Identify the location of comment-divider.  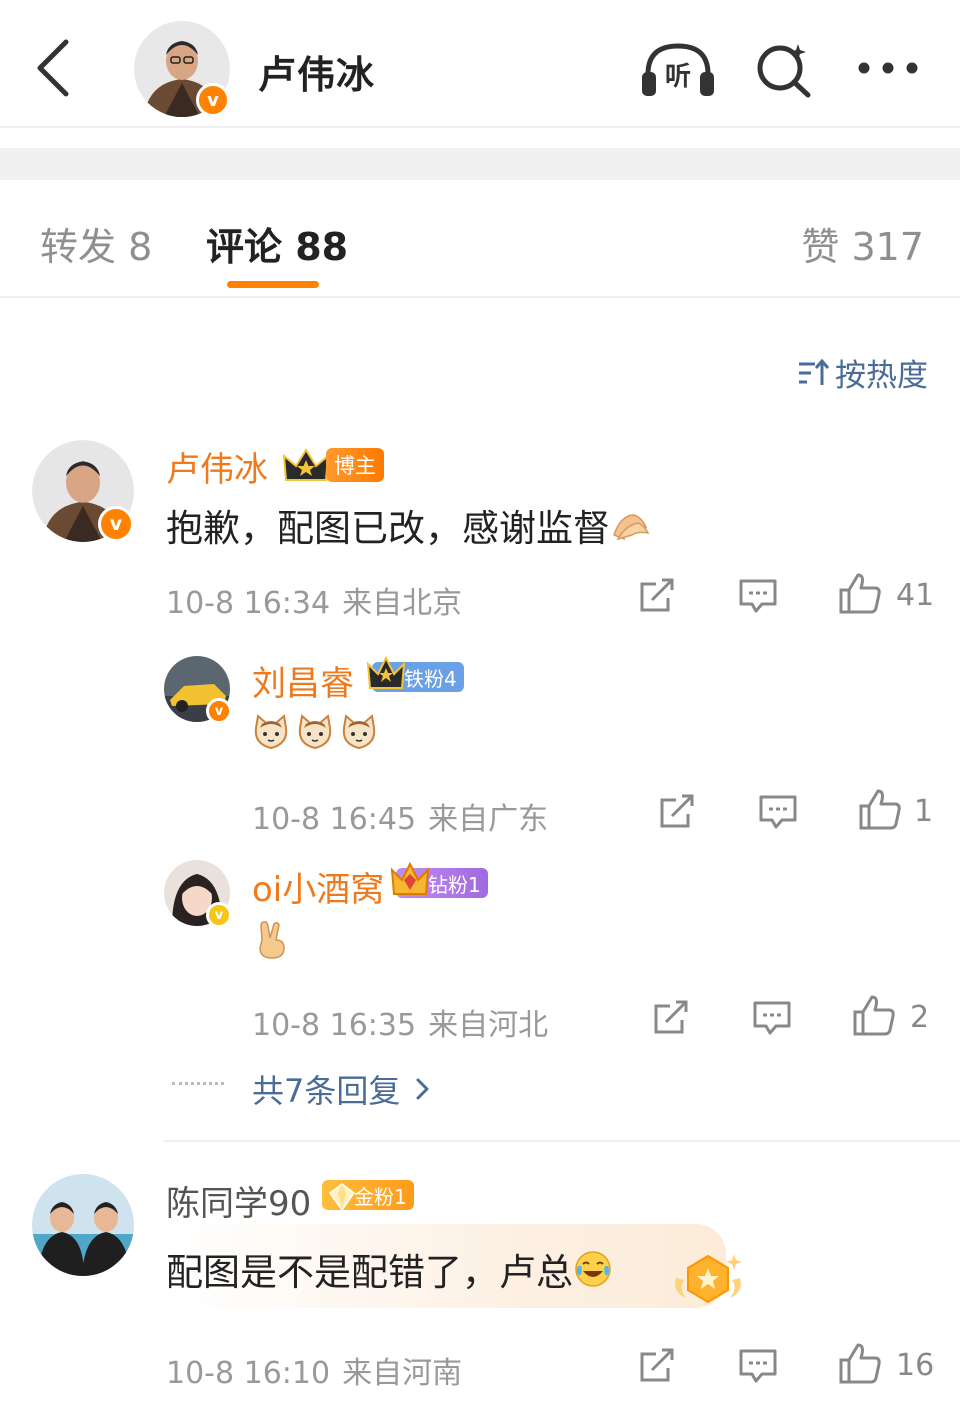
(562, 1141).